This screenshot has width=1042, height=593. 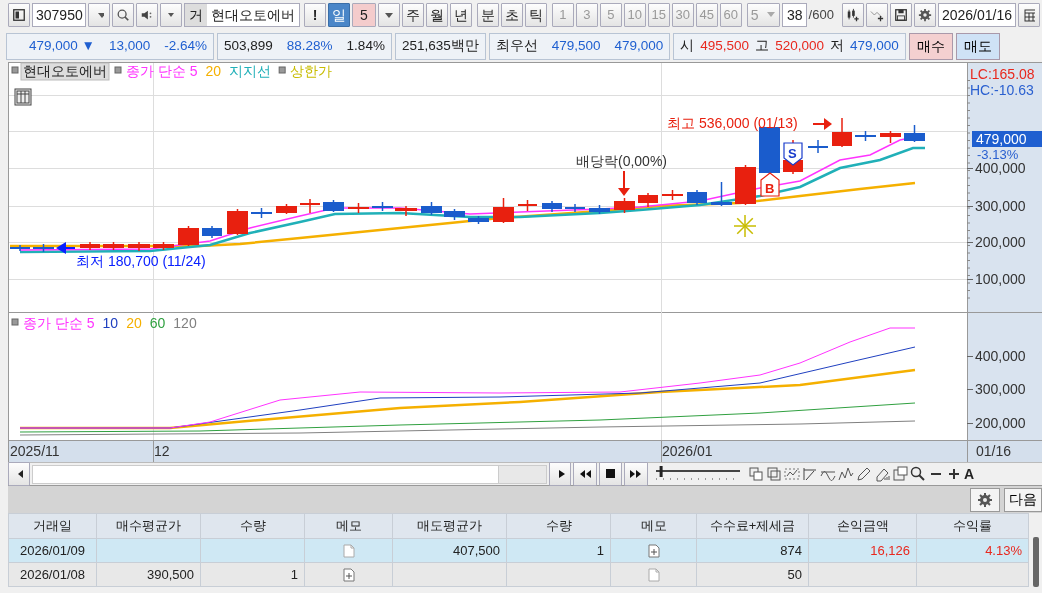 I want to click on save-button, so click(x=900, y=15).